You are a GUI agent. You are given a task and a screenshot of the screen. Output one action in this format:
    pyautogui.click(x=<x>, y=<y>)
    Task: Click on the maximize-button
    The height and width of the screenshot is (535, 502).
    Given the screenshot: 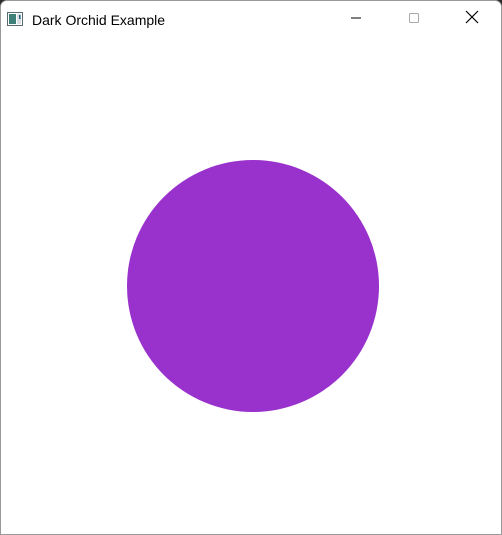 What is the action you would take?
    pyautogui.click(x=414, y=19)
    